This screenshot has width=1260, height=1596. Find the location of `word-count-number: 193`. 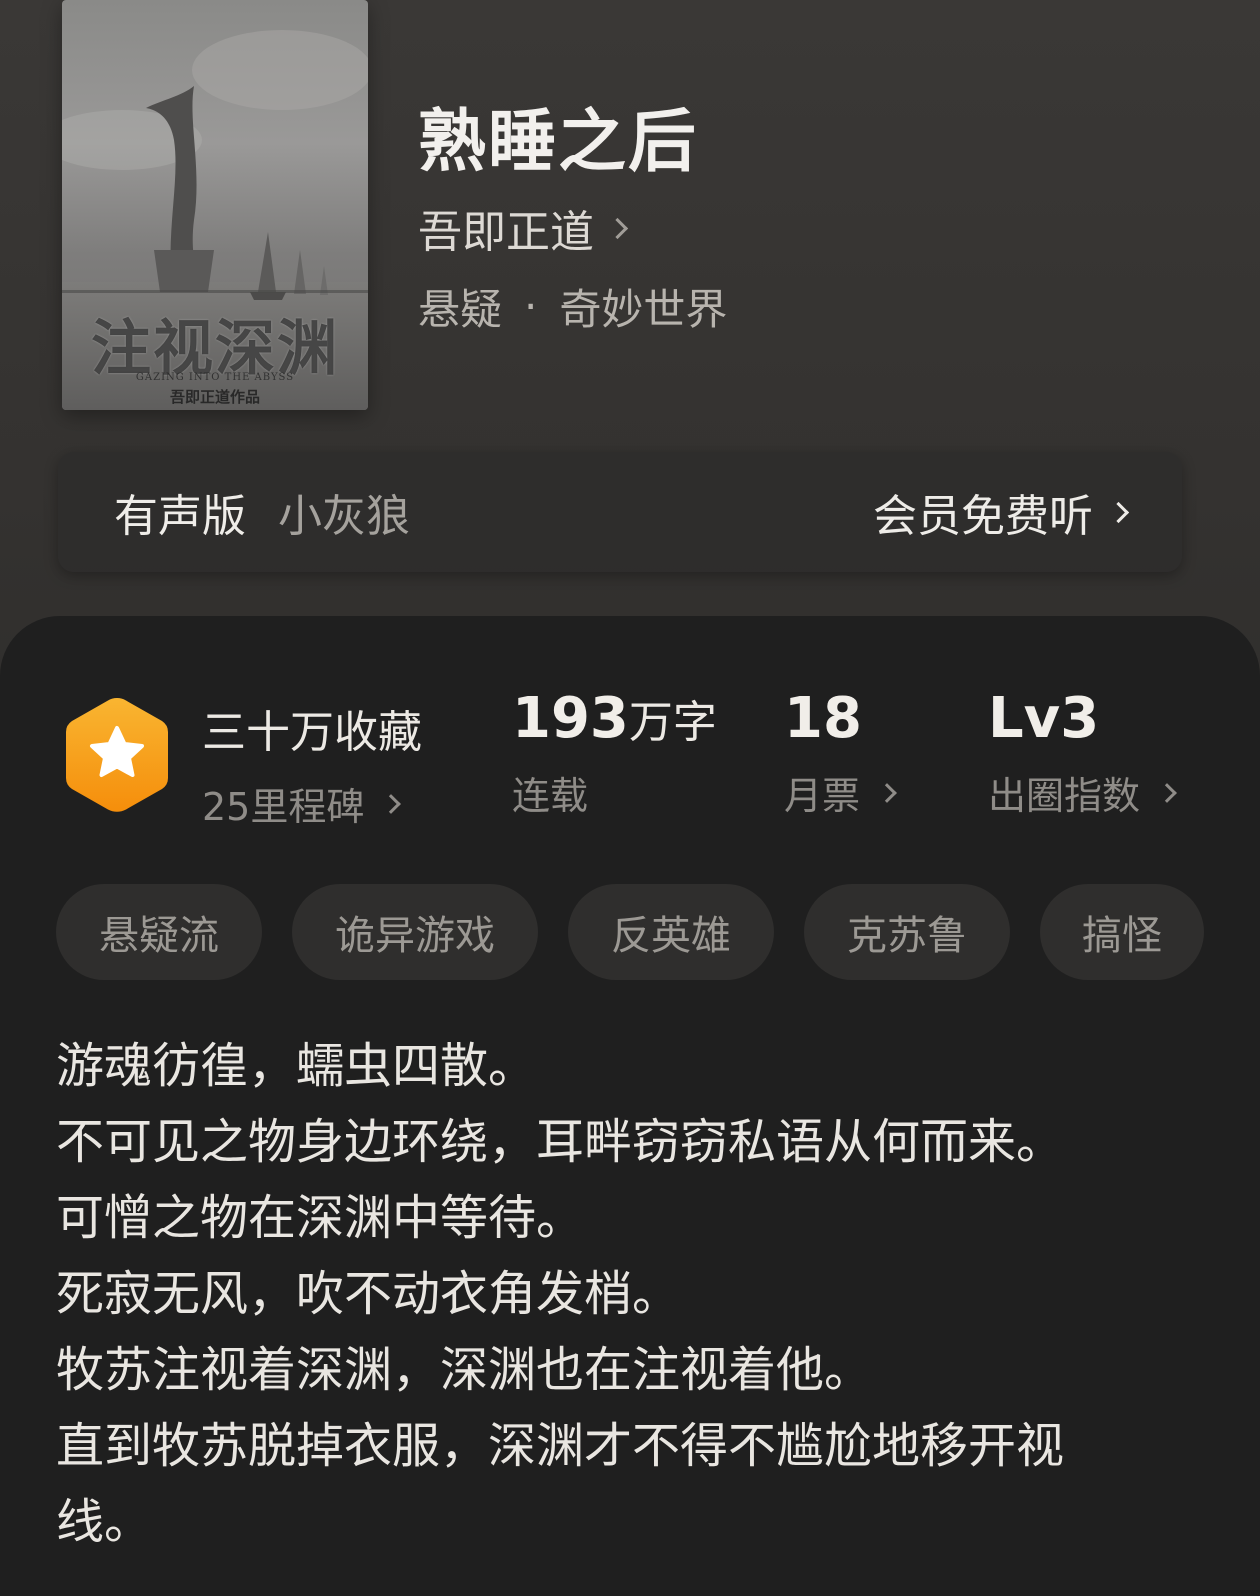

word-count-number: 193 is located at coordinates (570, 718).